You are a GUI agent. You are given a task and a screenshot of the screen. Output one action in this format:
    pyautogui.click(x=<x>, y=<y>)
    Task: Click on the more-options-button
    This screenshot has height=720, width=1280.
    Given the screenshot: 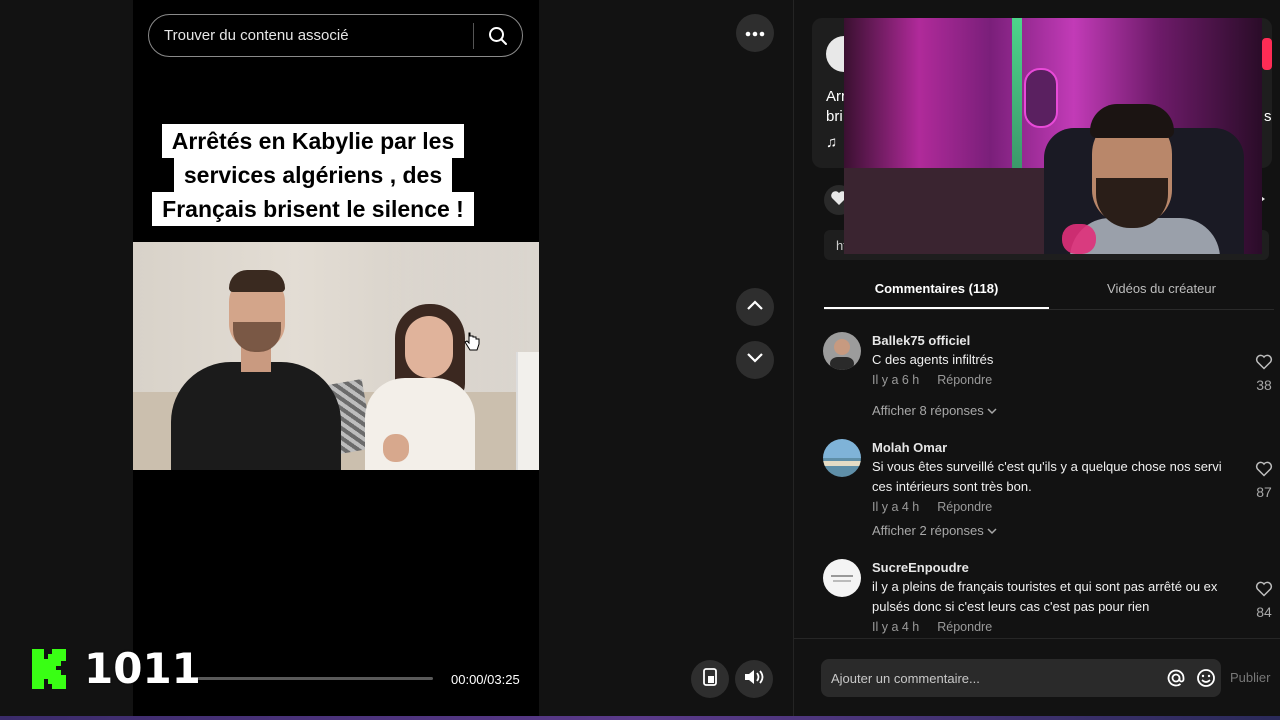 What is the action you would take?
    pyautogui.click(x=755, y=33)
    